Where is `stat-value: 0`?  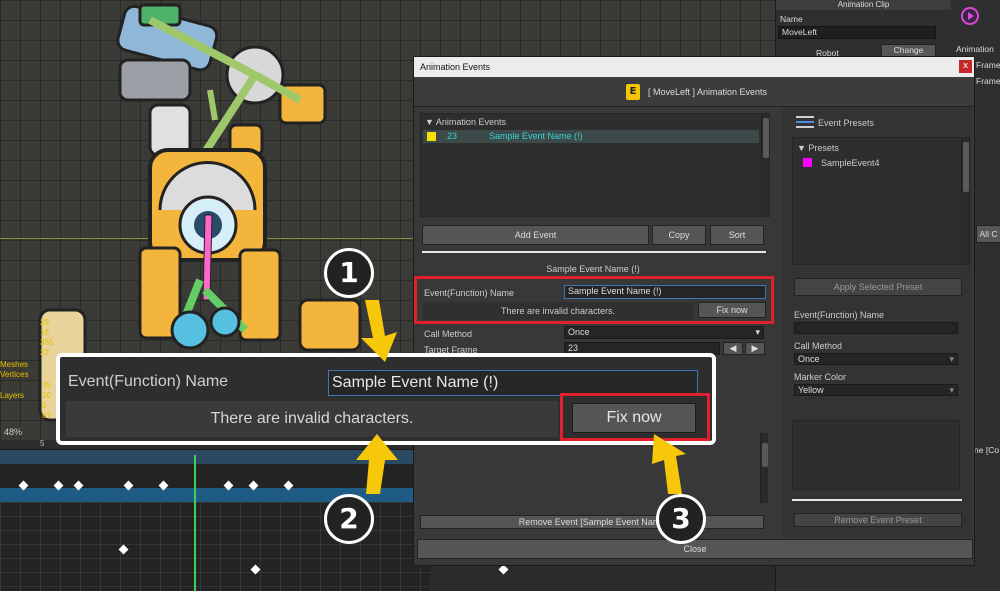
stat-value: 0 is located at coordinates (44, 405).